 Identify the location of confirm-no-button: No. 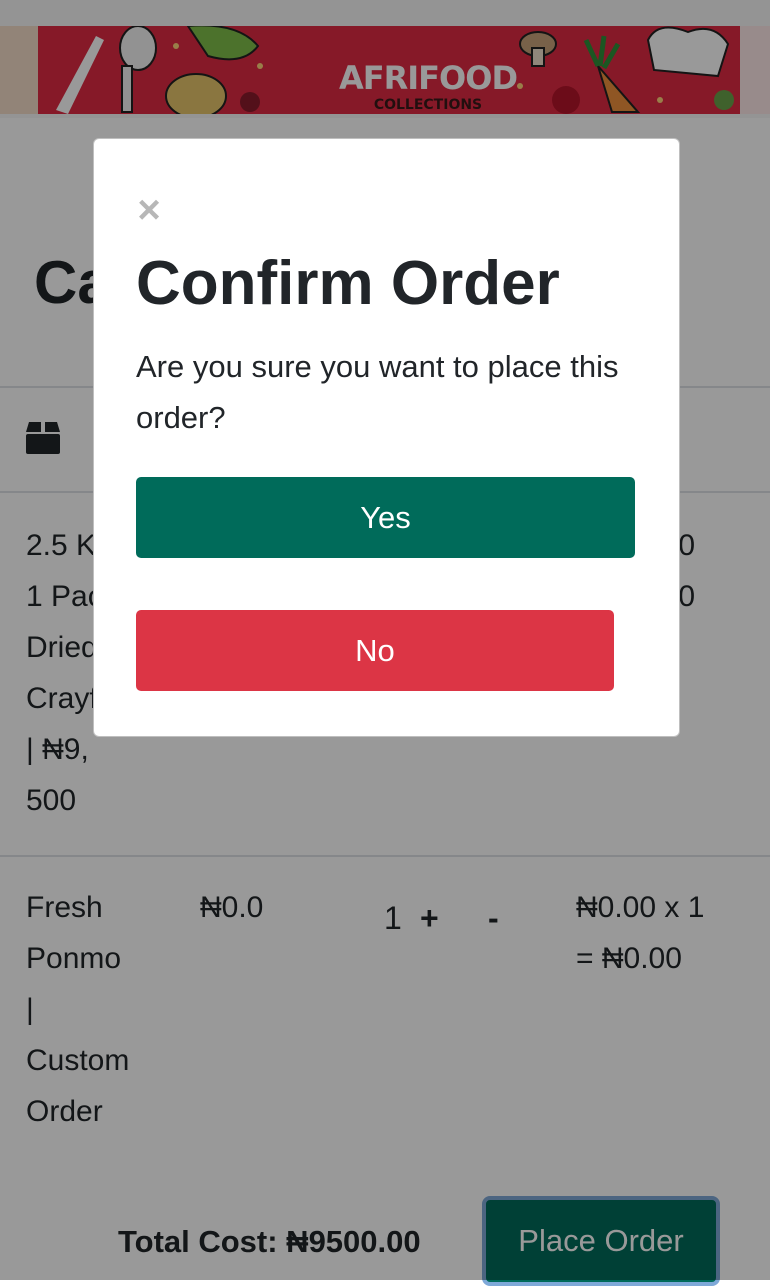
(375, 650).